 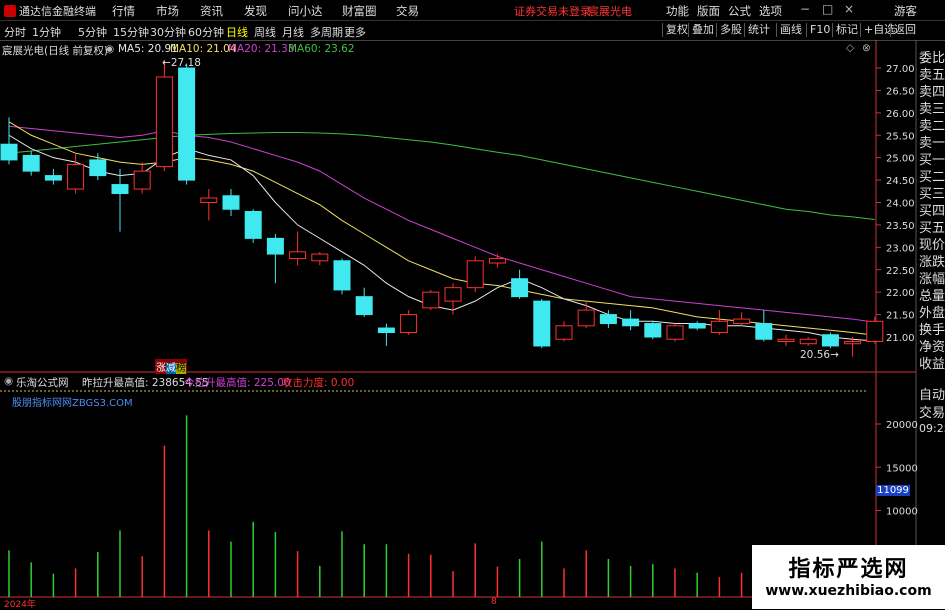 I want to click on menu-item-ask: 问小达, so click(x=305, y=11).